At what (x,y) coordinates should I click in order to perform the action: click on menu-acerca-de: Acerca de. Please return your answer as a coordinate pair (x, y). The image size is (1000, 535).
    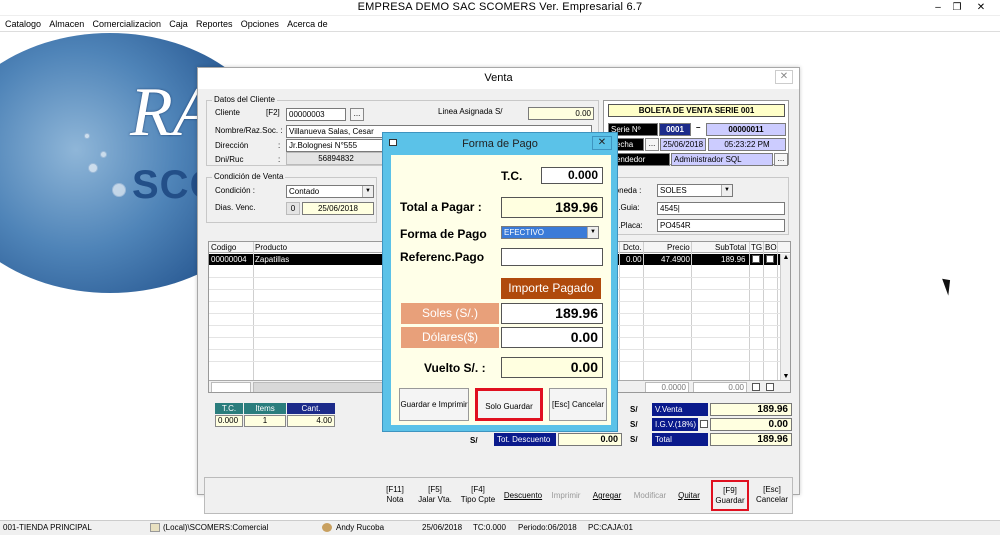
    Looking at the image, I should click on (307, 24).